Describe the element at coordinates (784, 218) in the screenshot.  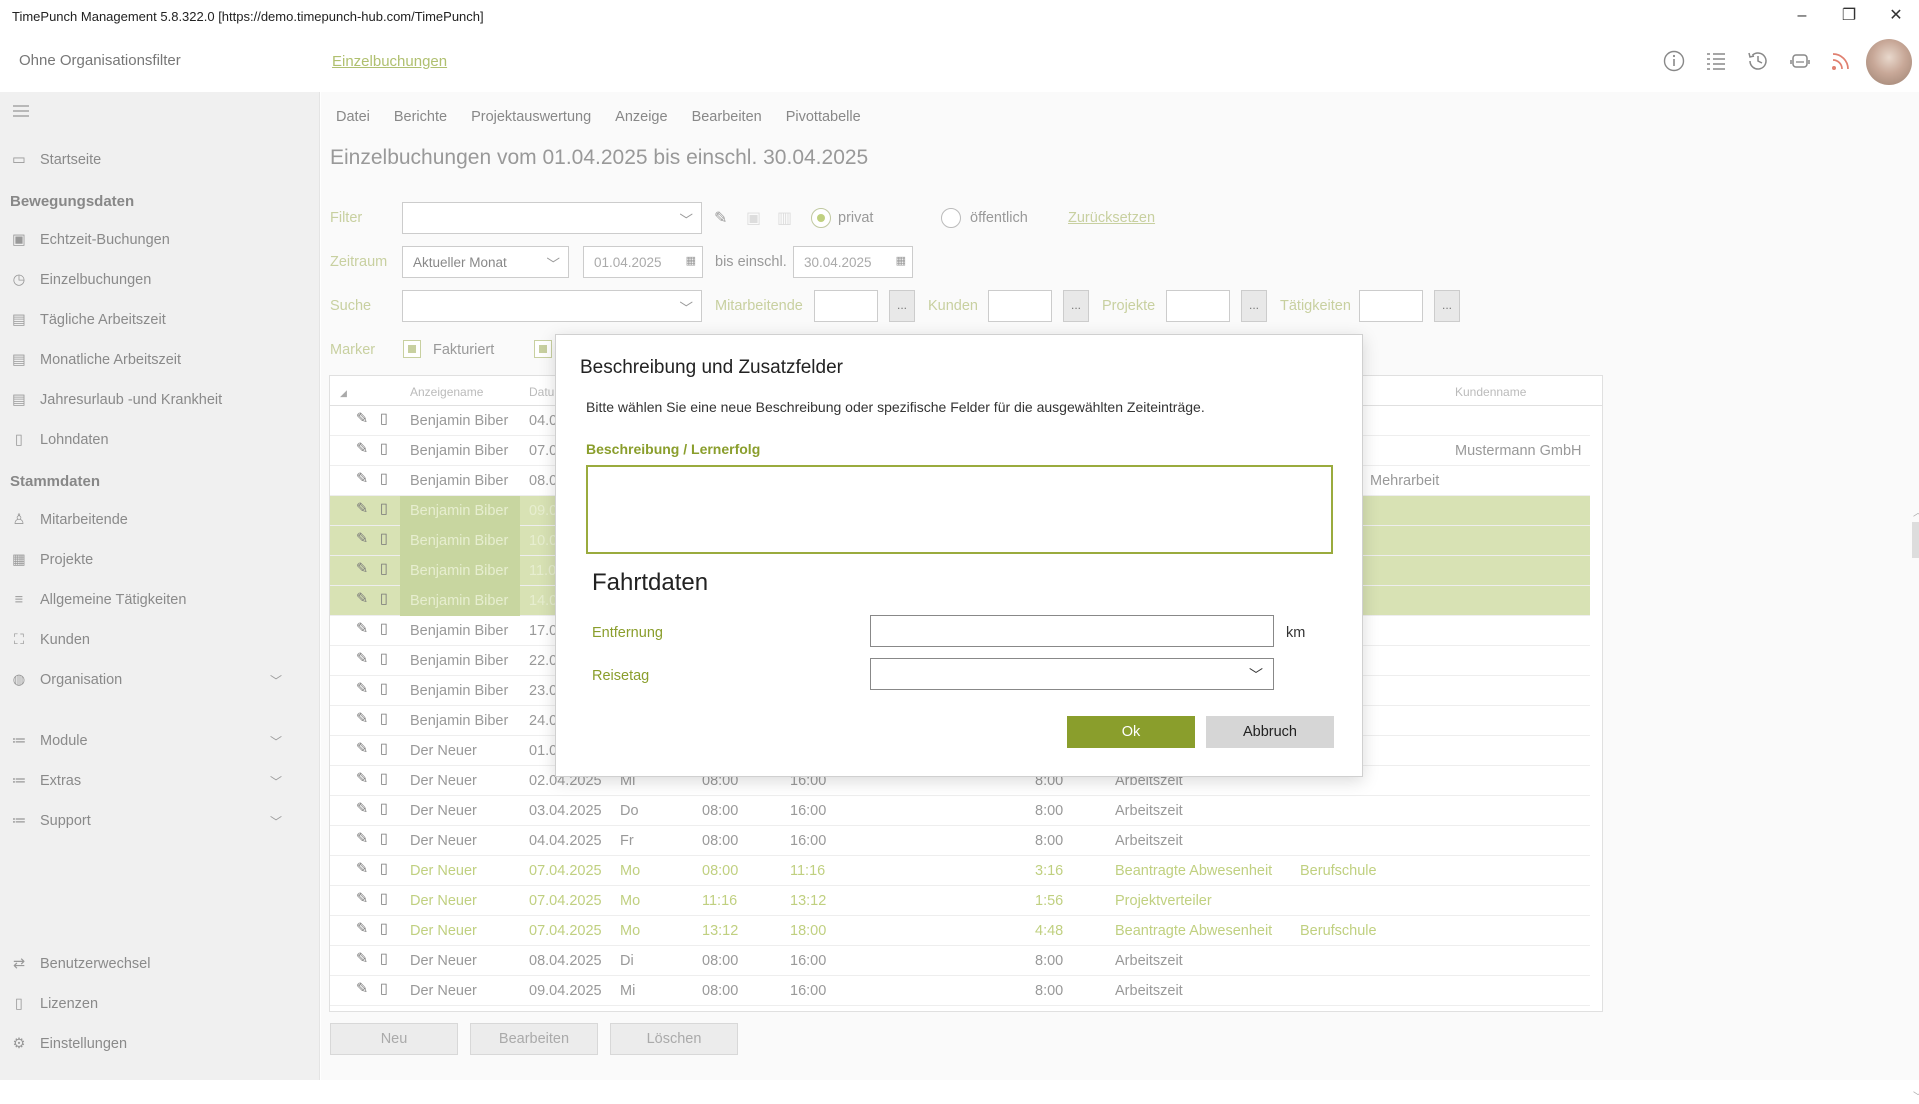
I see `delete-filter-icon: ▥` at that location.